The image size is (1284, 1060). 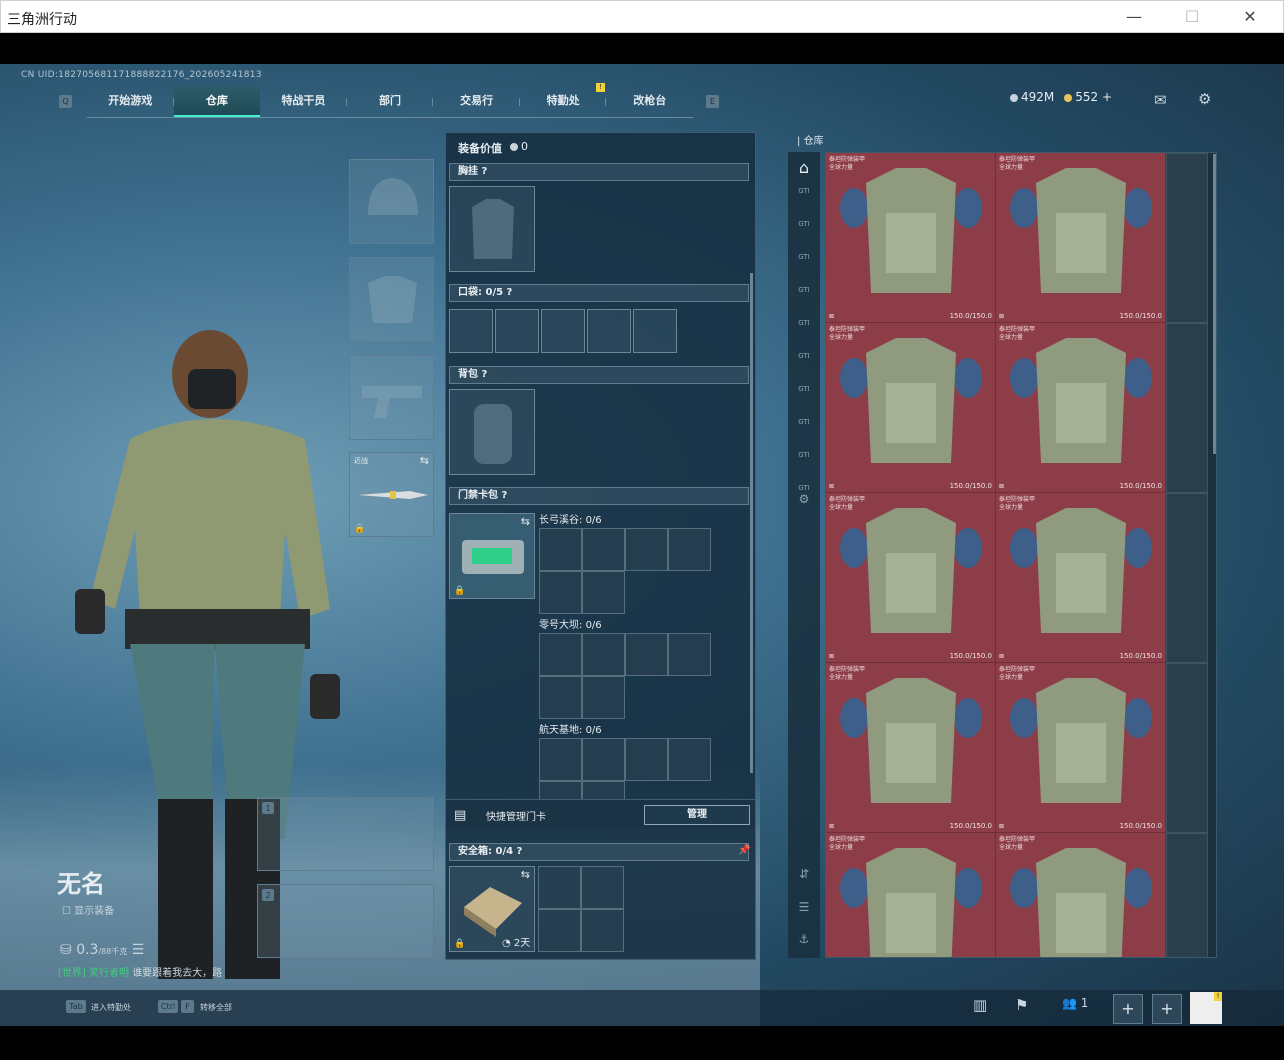 I want to click on armor-slot, so click(x=391, y=299).